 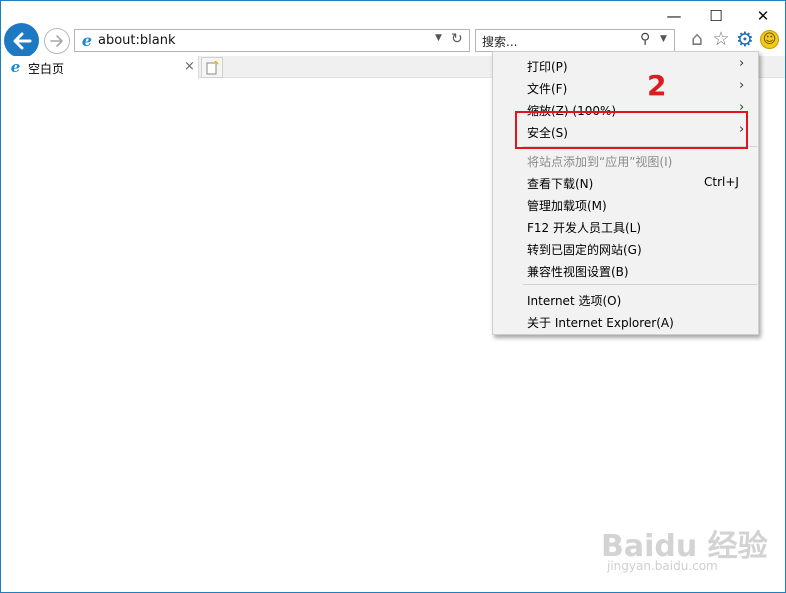 What do you see at coordinates (189, 66) in the screenshot?
I see `tab-close-icon: ×` at bounding box center [189, 66].